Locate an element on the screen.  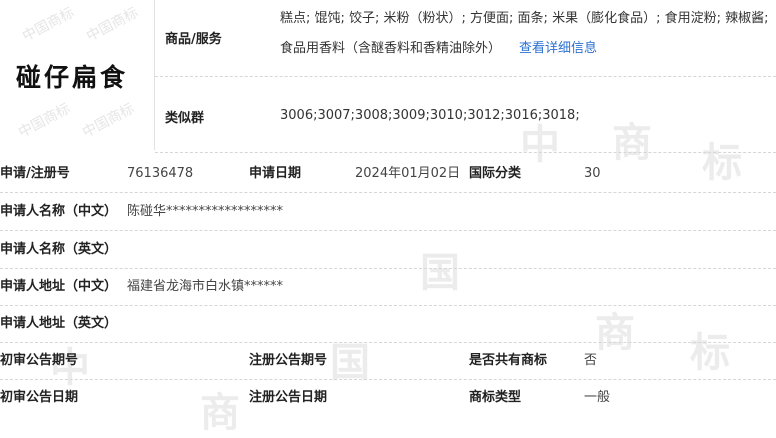
applicant-cn-row: 申请人名称（中文） 陈碰华****************** is located at coordinates (388, 212).